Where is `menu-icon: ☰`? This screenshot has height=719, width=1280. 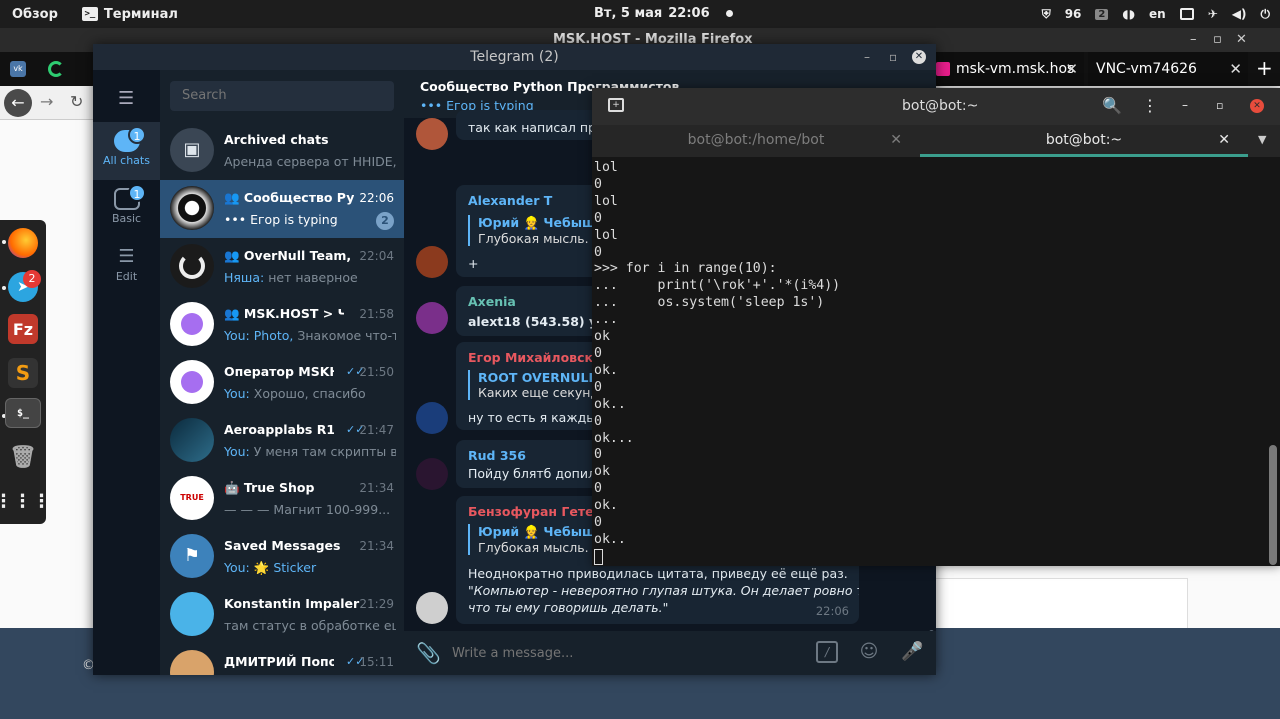
menu-icon: ☰ is located at coordinates (126, 98).